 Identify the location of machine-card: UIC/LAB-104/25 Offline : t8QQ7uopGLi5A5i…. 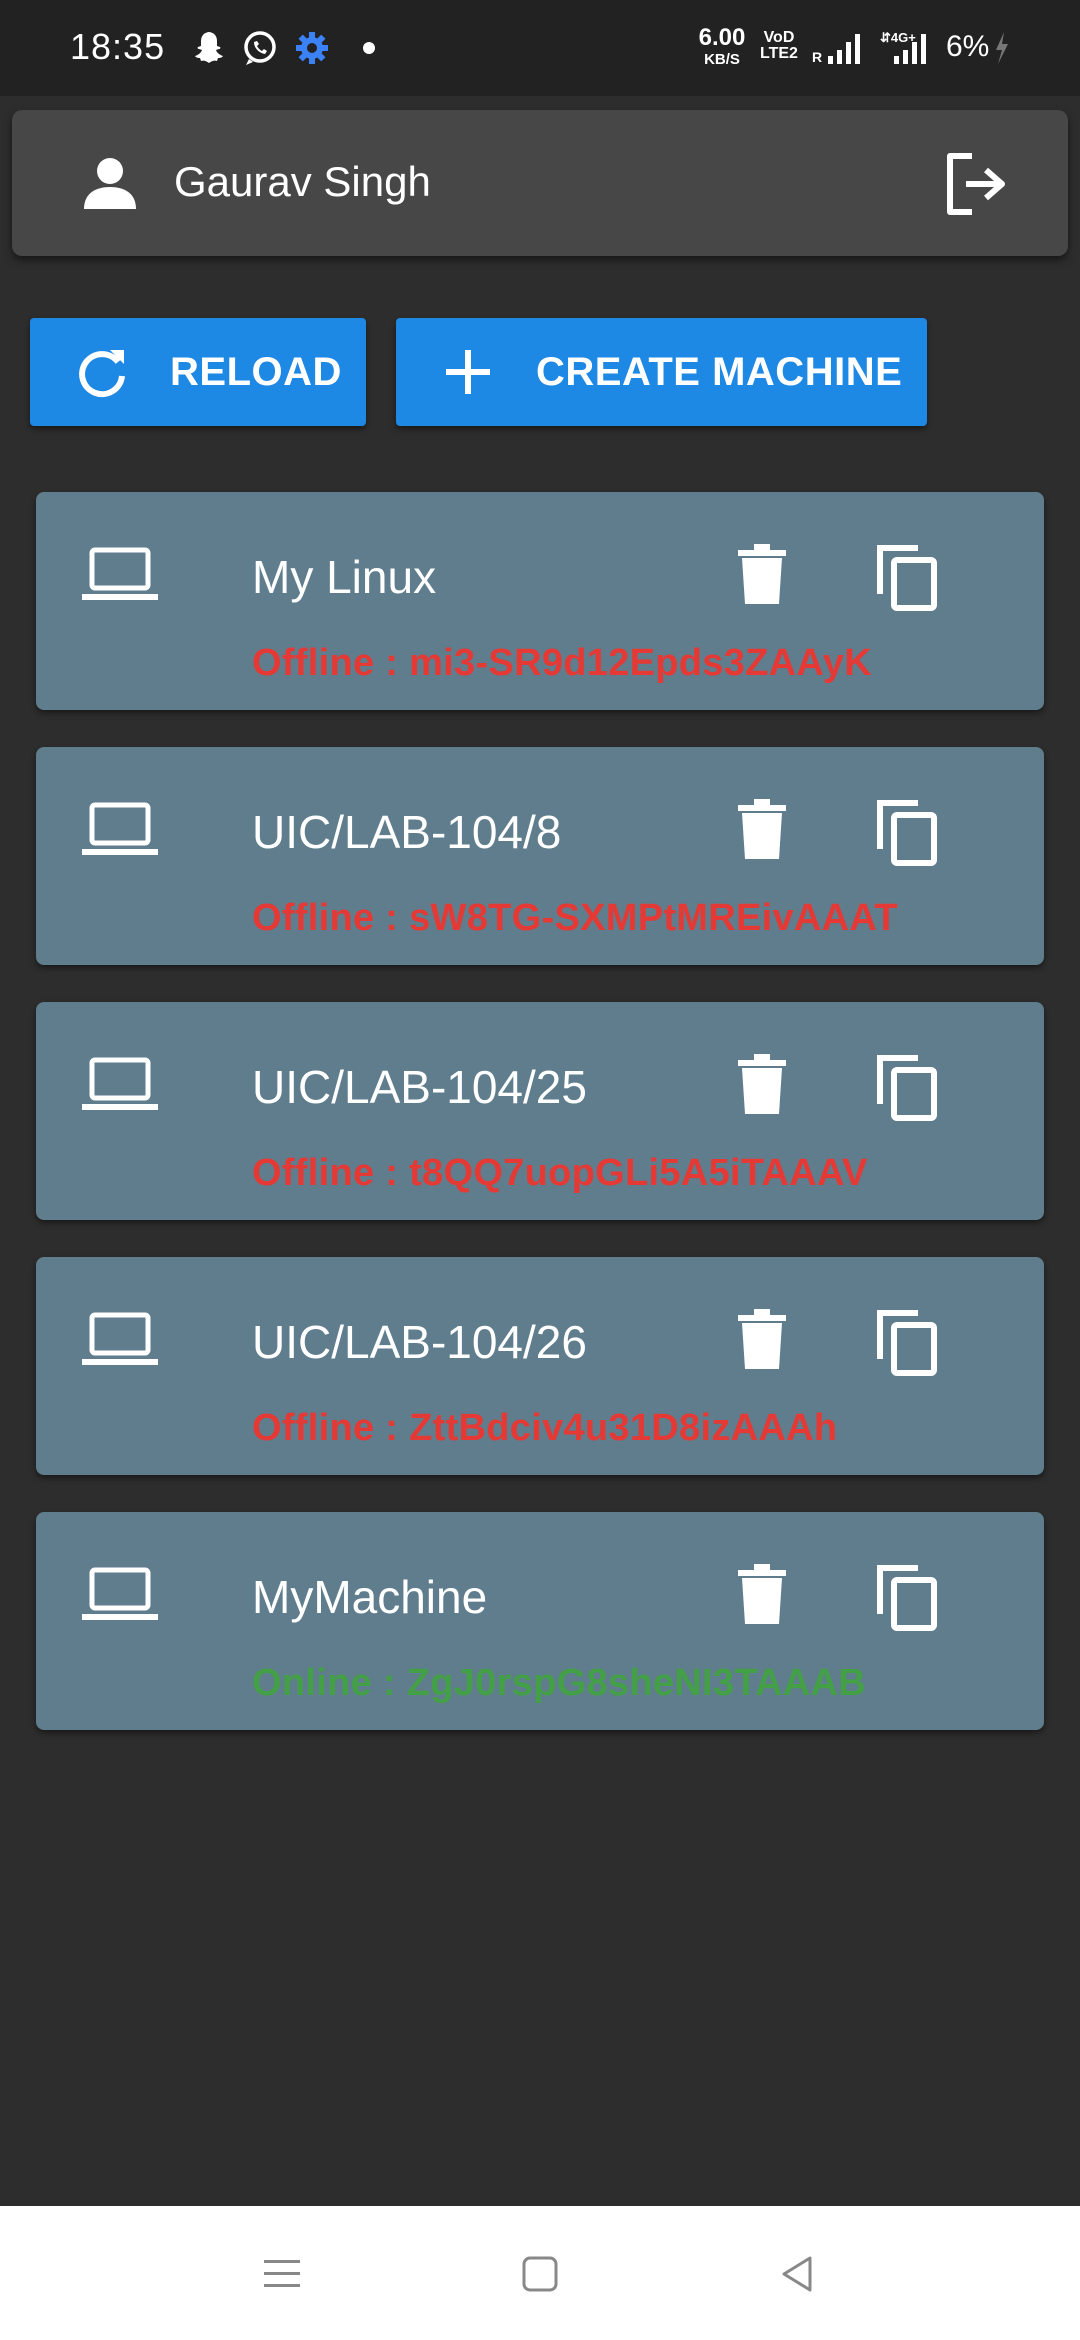
(540, 1111).